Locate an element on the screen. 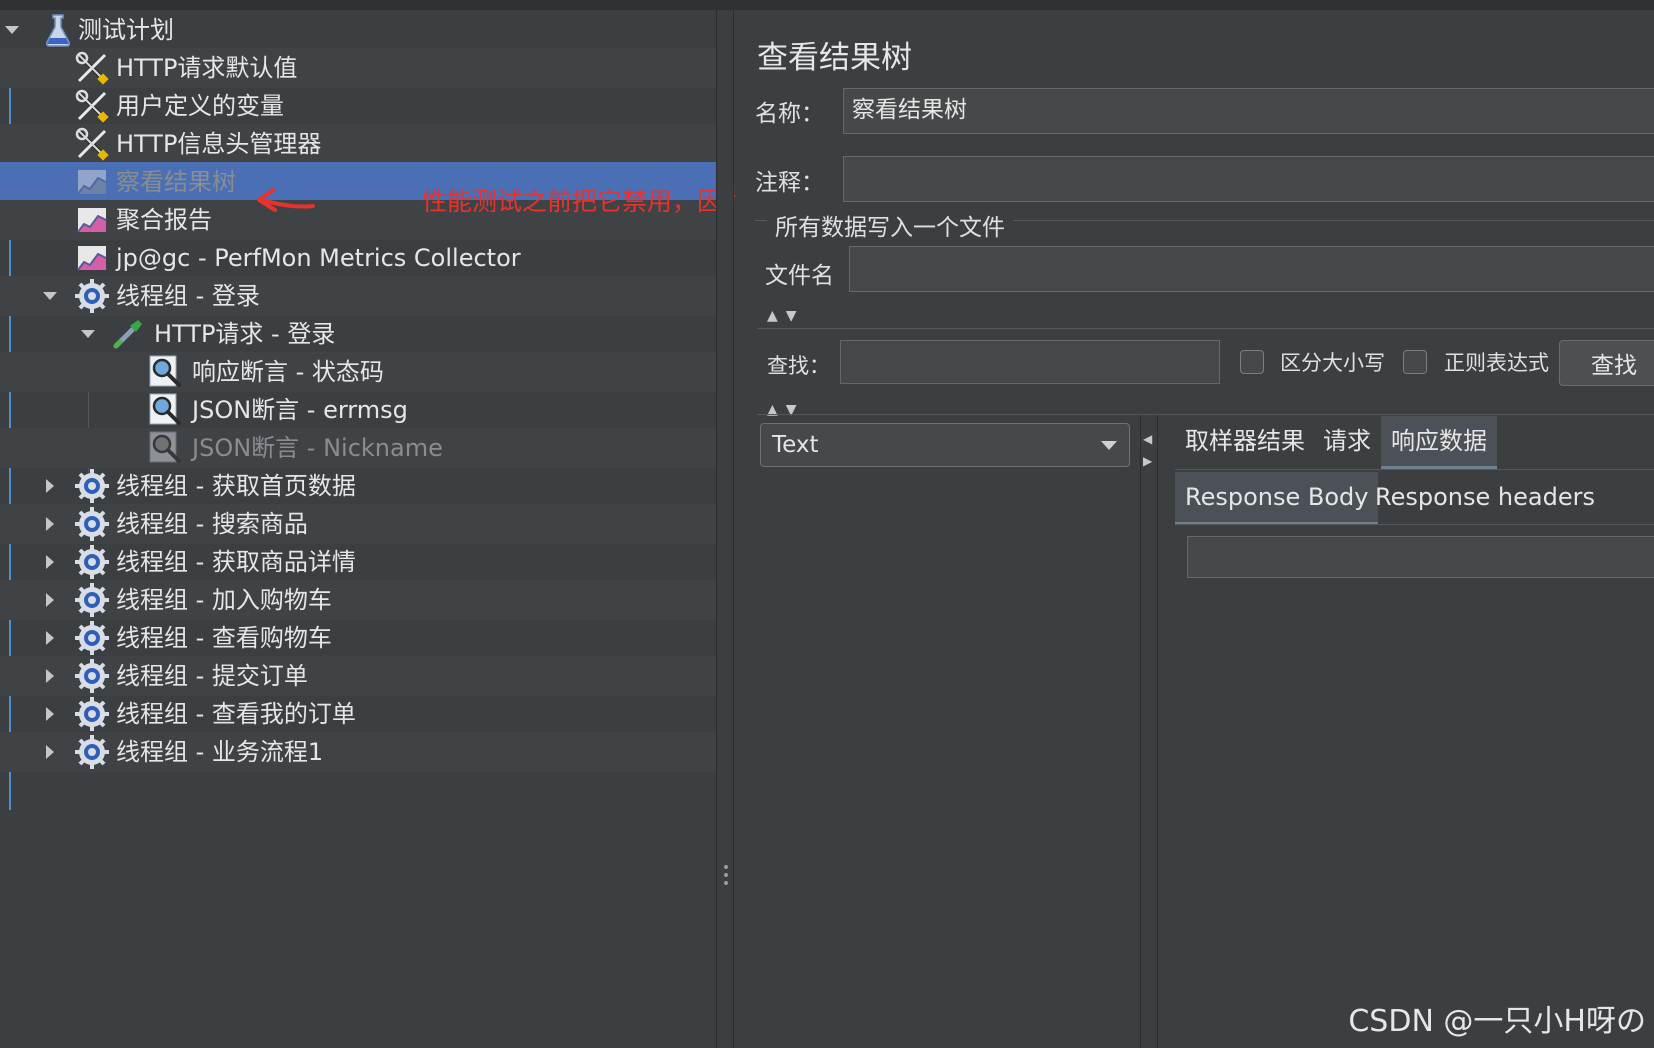 This screenshot has width=1654, height=1048. tab-response-data: 响应数据 is located at coordinates (1439, 442).